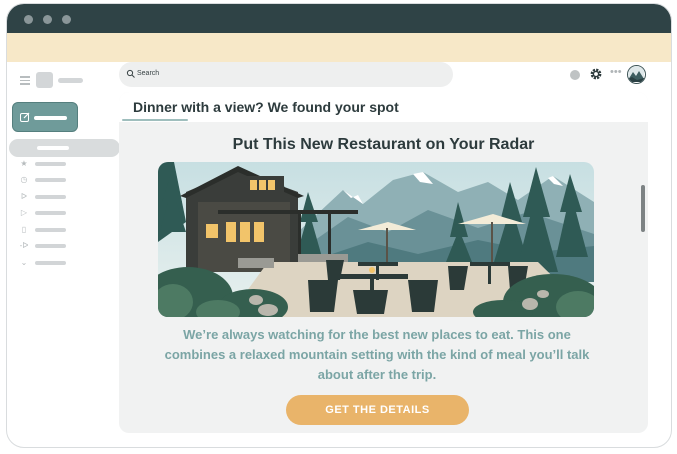 Image resolution: width=677 pixels, height=454 pixels. What do you see at coordinates (24, 212) in the screenshot?
I see `play-icon: ▷` at bounding box center [24, 212].